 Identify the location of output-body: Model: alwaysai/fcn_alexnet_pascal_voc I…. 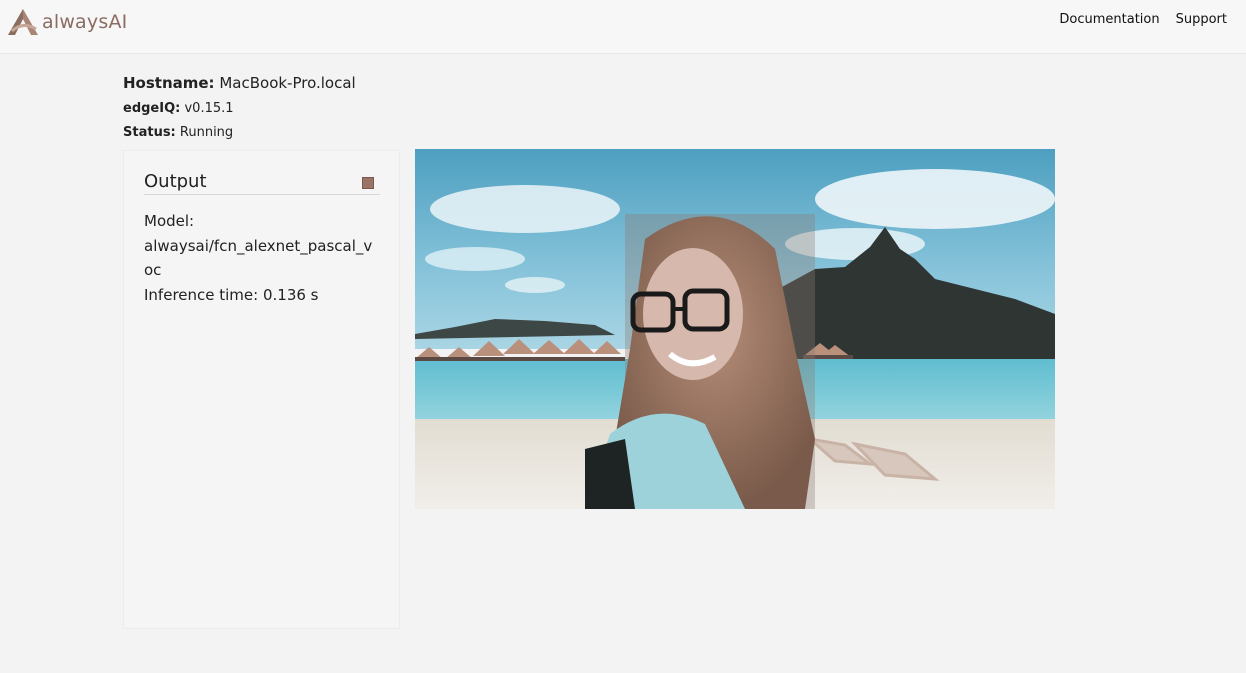
(262, 258).